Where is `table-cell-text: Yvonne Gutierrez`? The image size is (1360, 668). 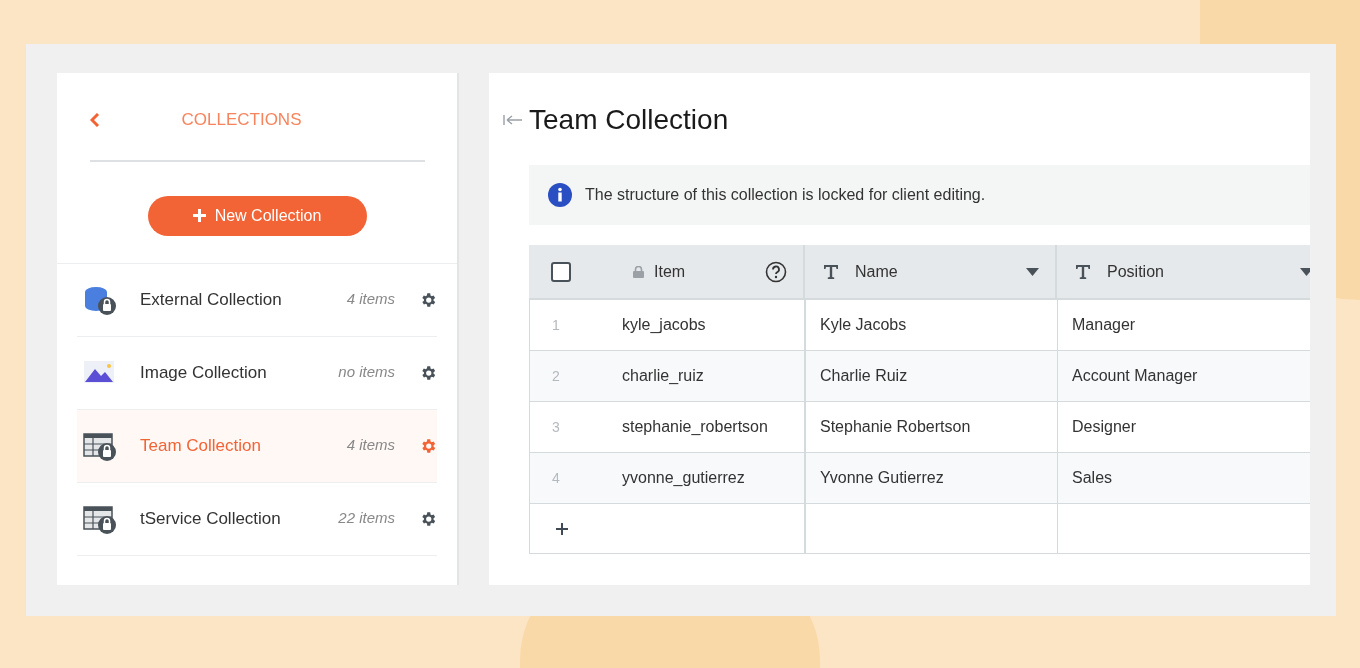 table-cell-text: Yvonne Gutierrez is located at coordinates (882, 478).